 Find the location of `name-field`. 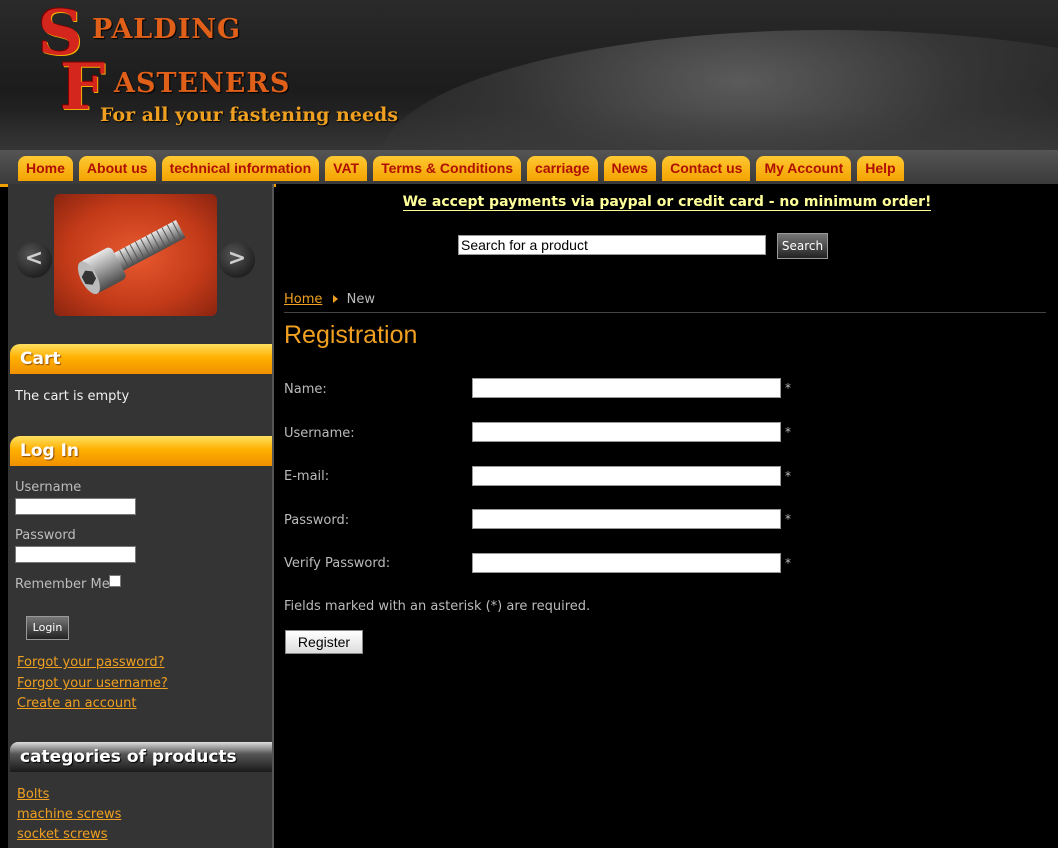

name-field is located at coordinates (626, 388).